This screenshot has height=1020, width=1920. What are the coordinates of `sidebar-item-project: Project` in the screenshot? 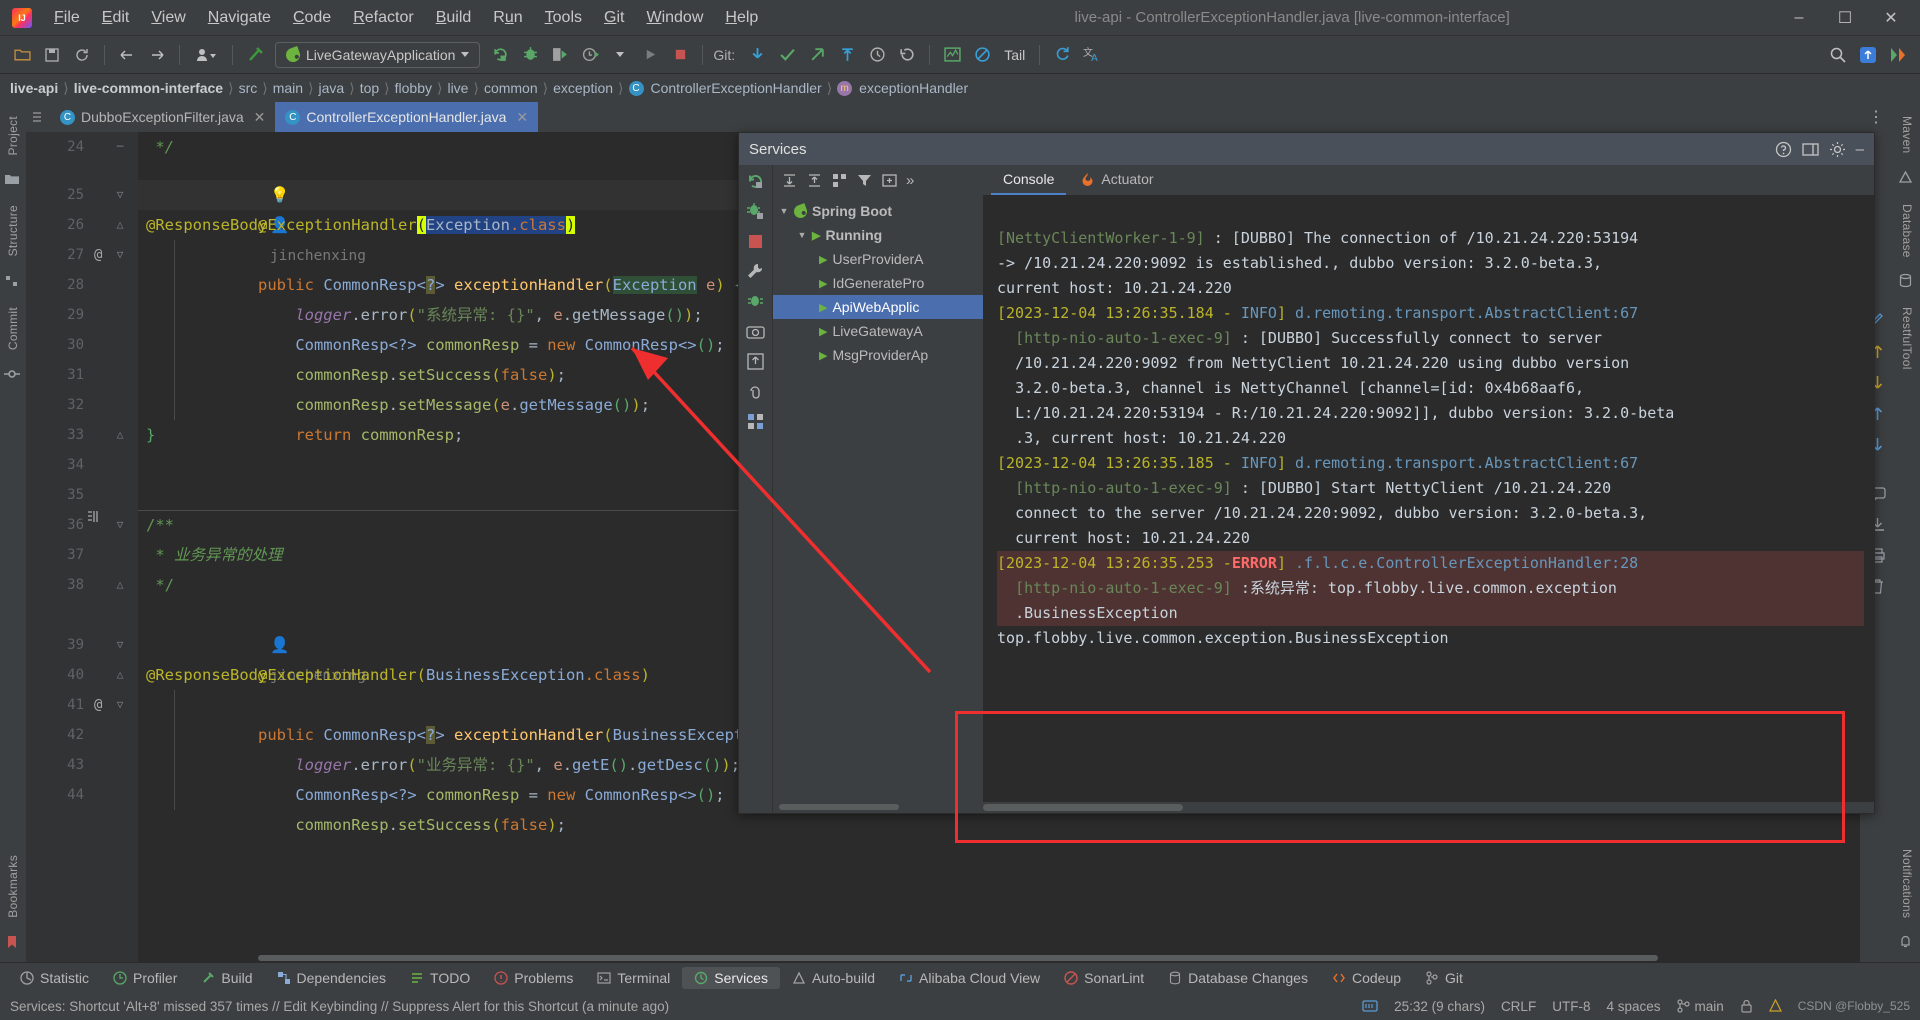 It's located at (13, 135).